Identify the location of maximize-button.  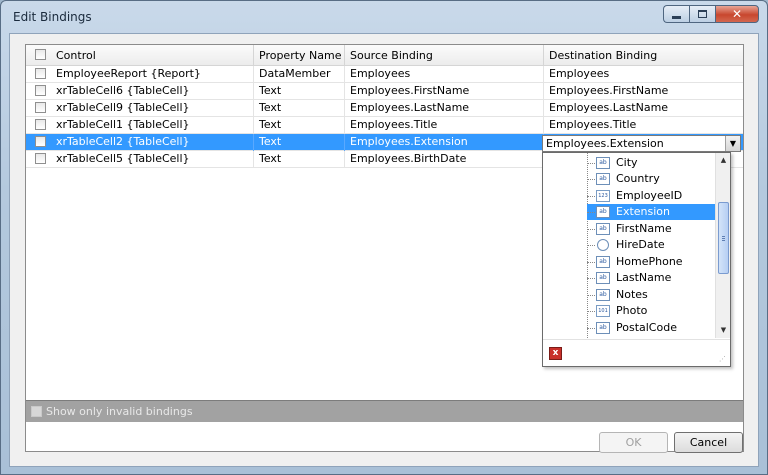
(702, 14).